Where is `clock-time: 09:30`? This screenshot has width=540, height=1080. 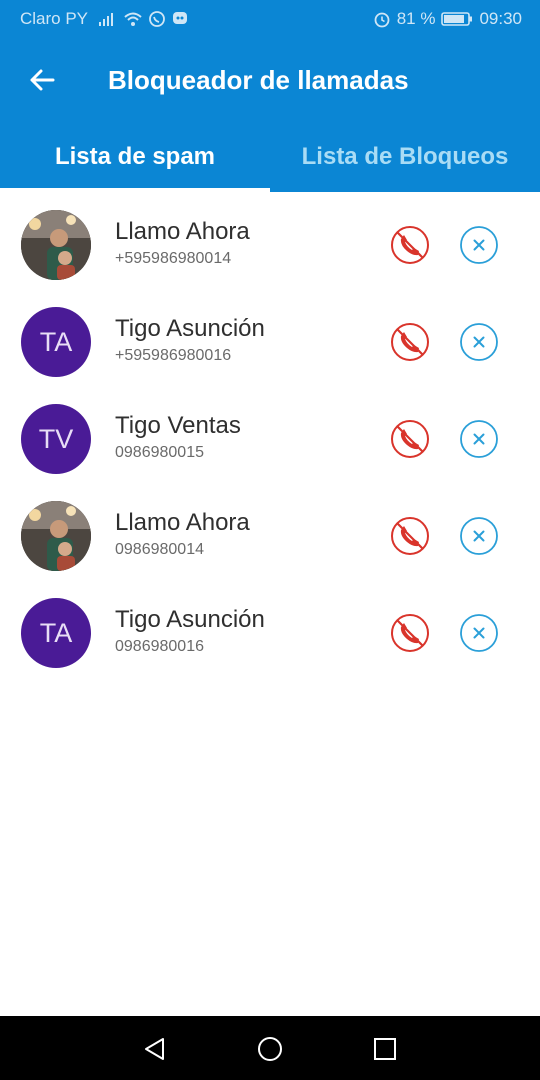
clock-time: 09:30 is located at coordinates (500, 18).